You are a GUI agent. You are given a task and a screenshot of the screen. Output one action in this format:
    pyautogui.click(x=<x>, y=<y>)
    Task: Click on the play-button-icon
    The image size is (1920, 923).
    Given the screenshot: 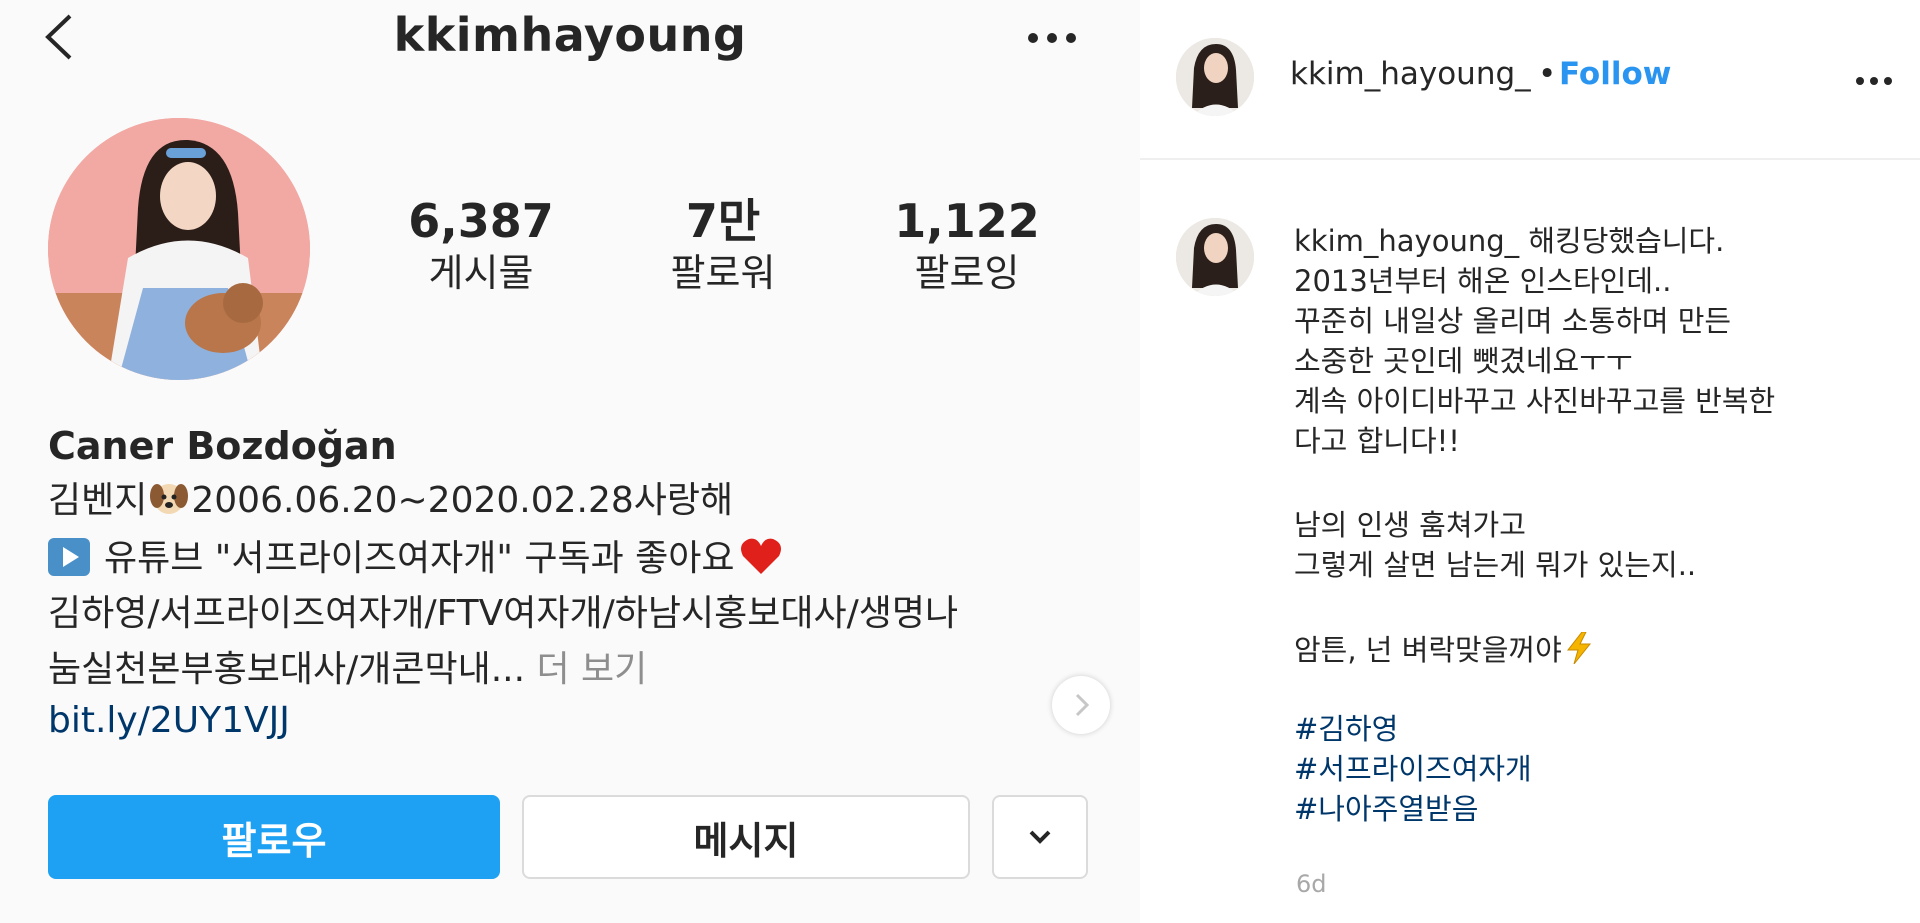 What is the action you would take?
    pyautogui.click(x=69, y=557)
    